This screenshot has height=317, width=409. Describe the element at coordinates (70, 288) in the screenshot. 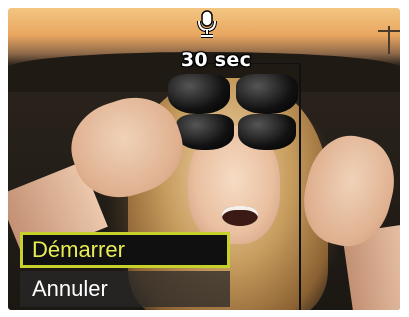

I see `cancel-button-label: Annuler` at that location.